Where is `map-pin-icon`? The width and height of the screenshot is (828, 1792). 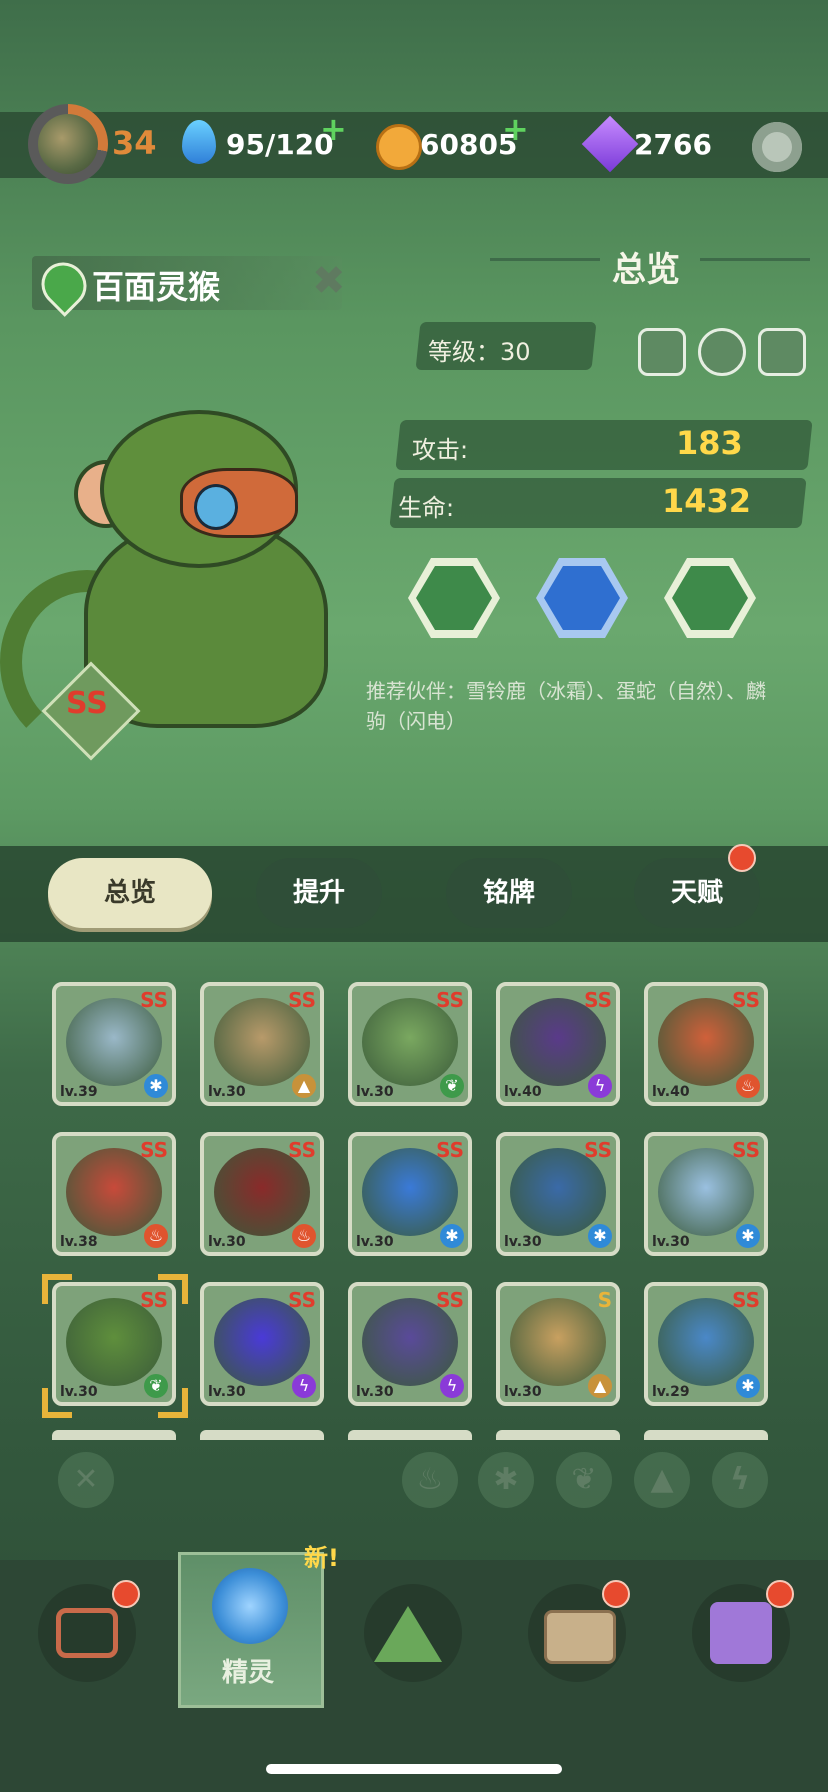 map-pin-icon is located at coordinates (741, 1633).